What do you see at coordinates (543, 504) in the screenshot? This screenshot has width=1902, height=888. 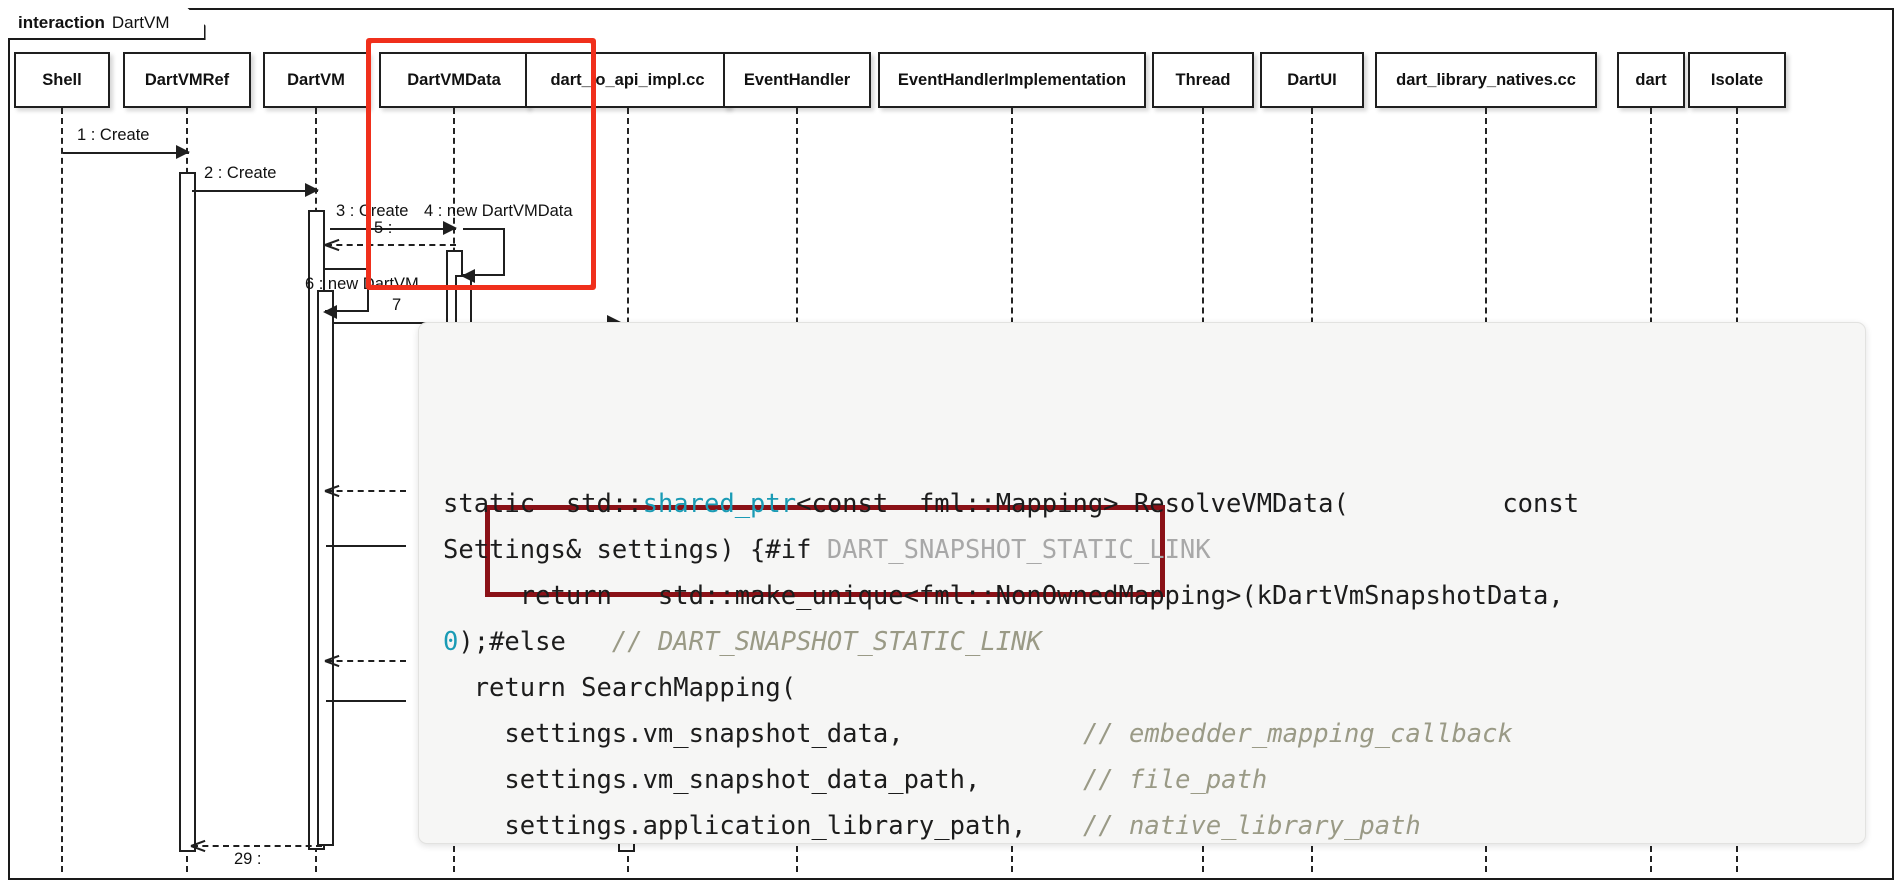 I see `code-token: static std::` at bounding box center [543, 504].